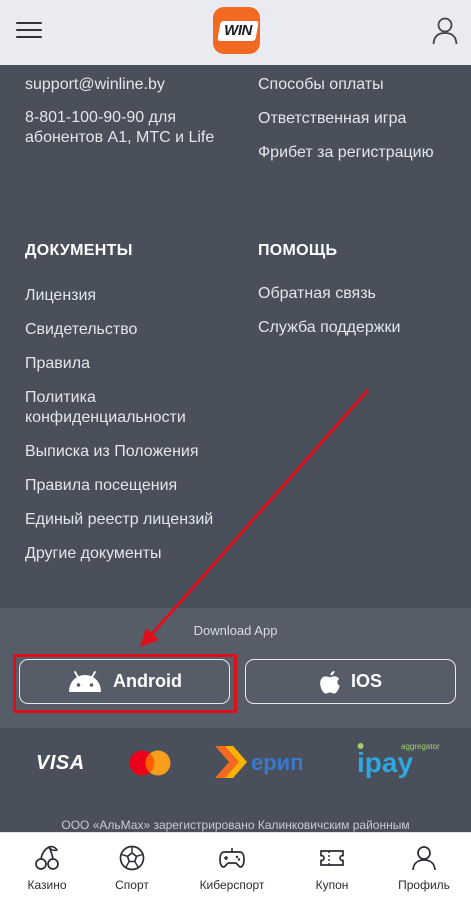 The height and width of the screenshot is (900, 471). I want to click on erip-logo: ерип, so click(259, 762).